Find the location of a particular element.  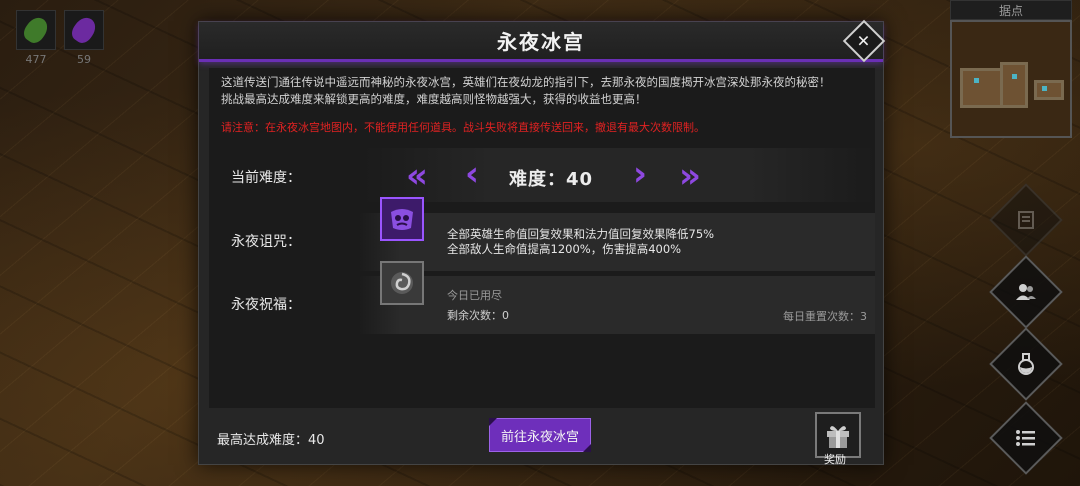

reward-label: 奖励 is located at coordinates (835, 459).